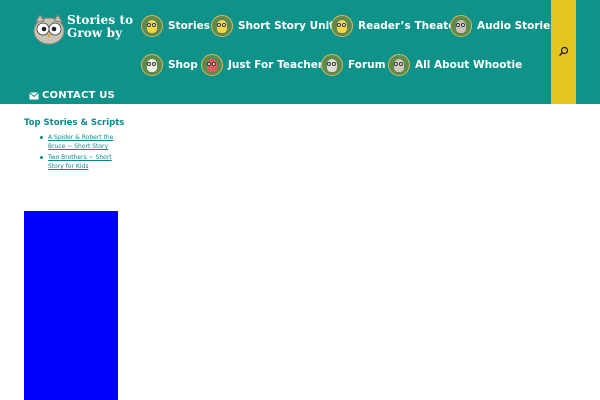 The width and height of the screenshot is (600, 400). Describe the element at coordinates (409, 26) in the screenshot. I see `nav-item-label: Reader’s Theater` at that location.